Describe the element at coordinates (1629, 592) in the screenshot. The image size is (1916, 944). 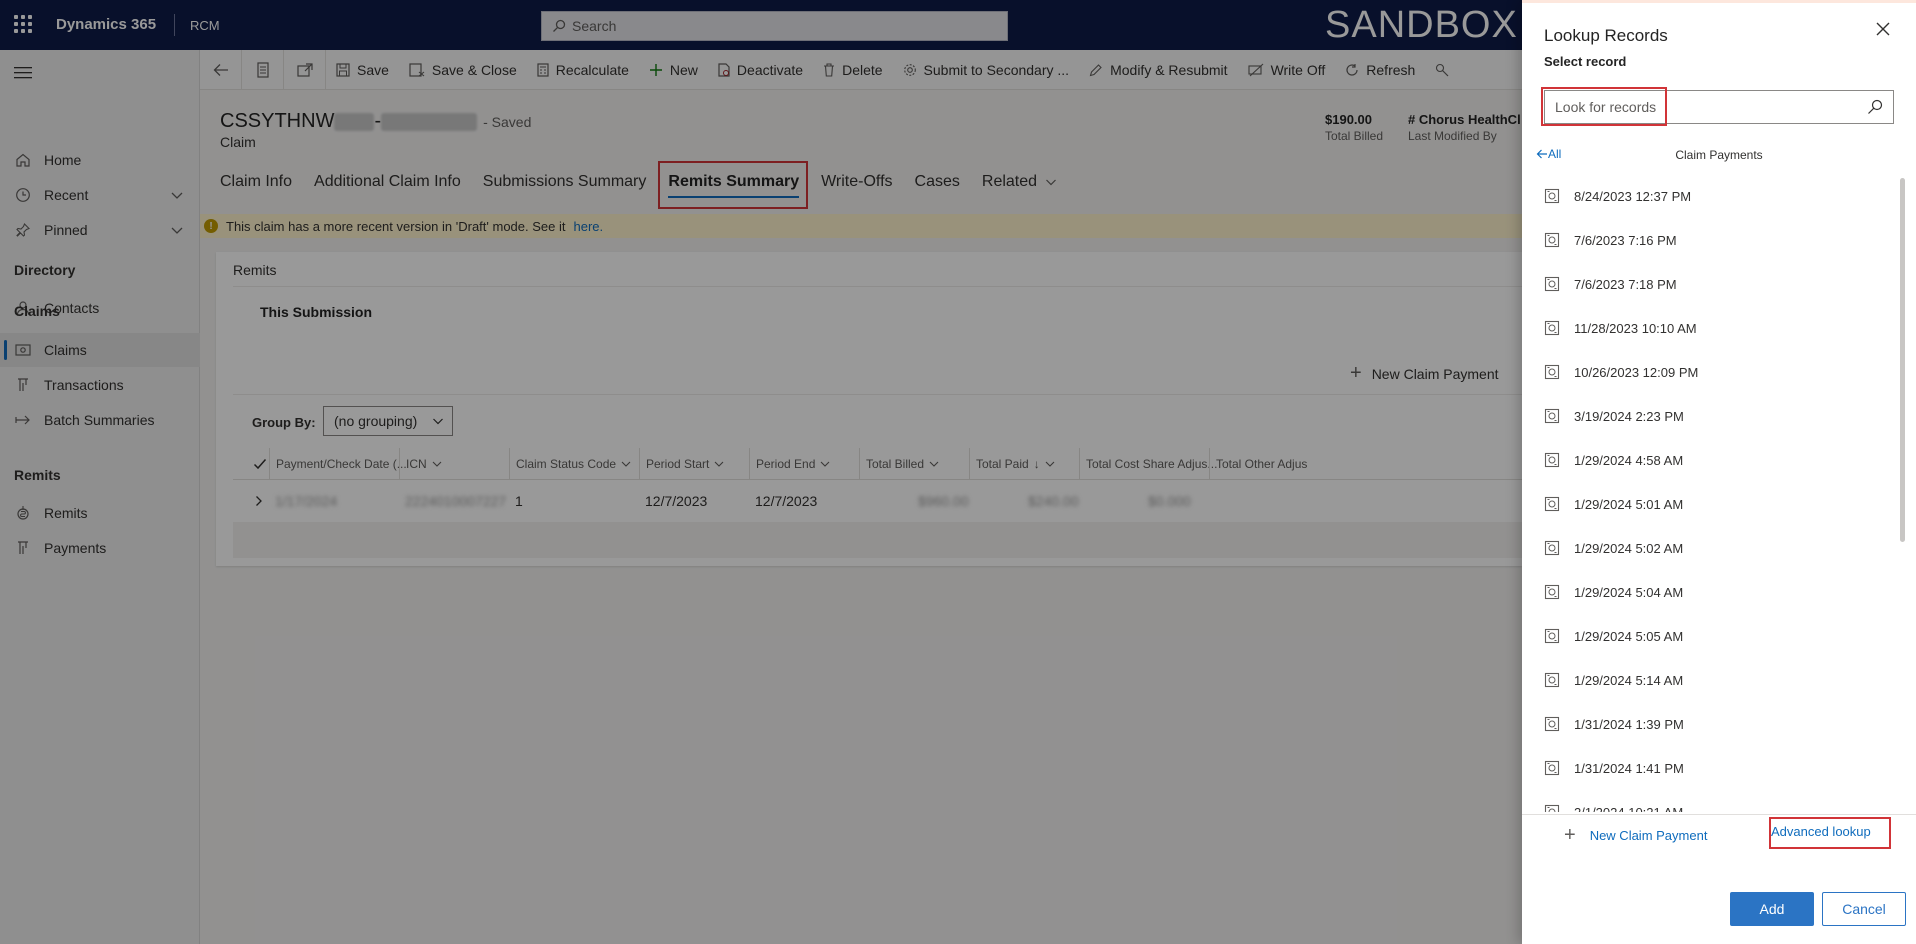
I see `lookup-record-label: 1/29/2024 5:04 AM` at that location.